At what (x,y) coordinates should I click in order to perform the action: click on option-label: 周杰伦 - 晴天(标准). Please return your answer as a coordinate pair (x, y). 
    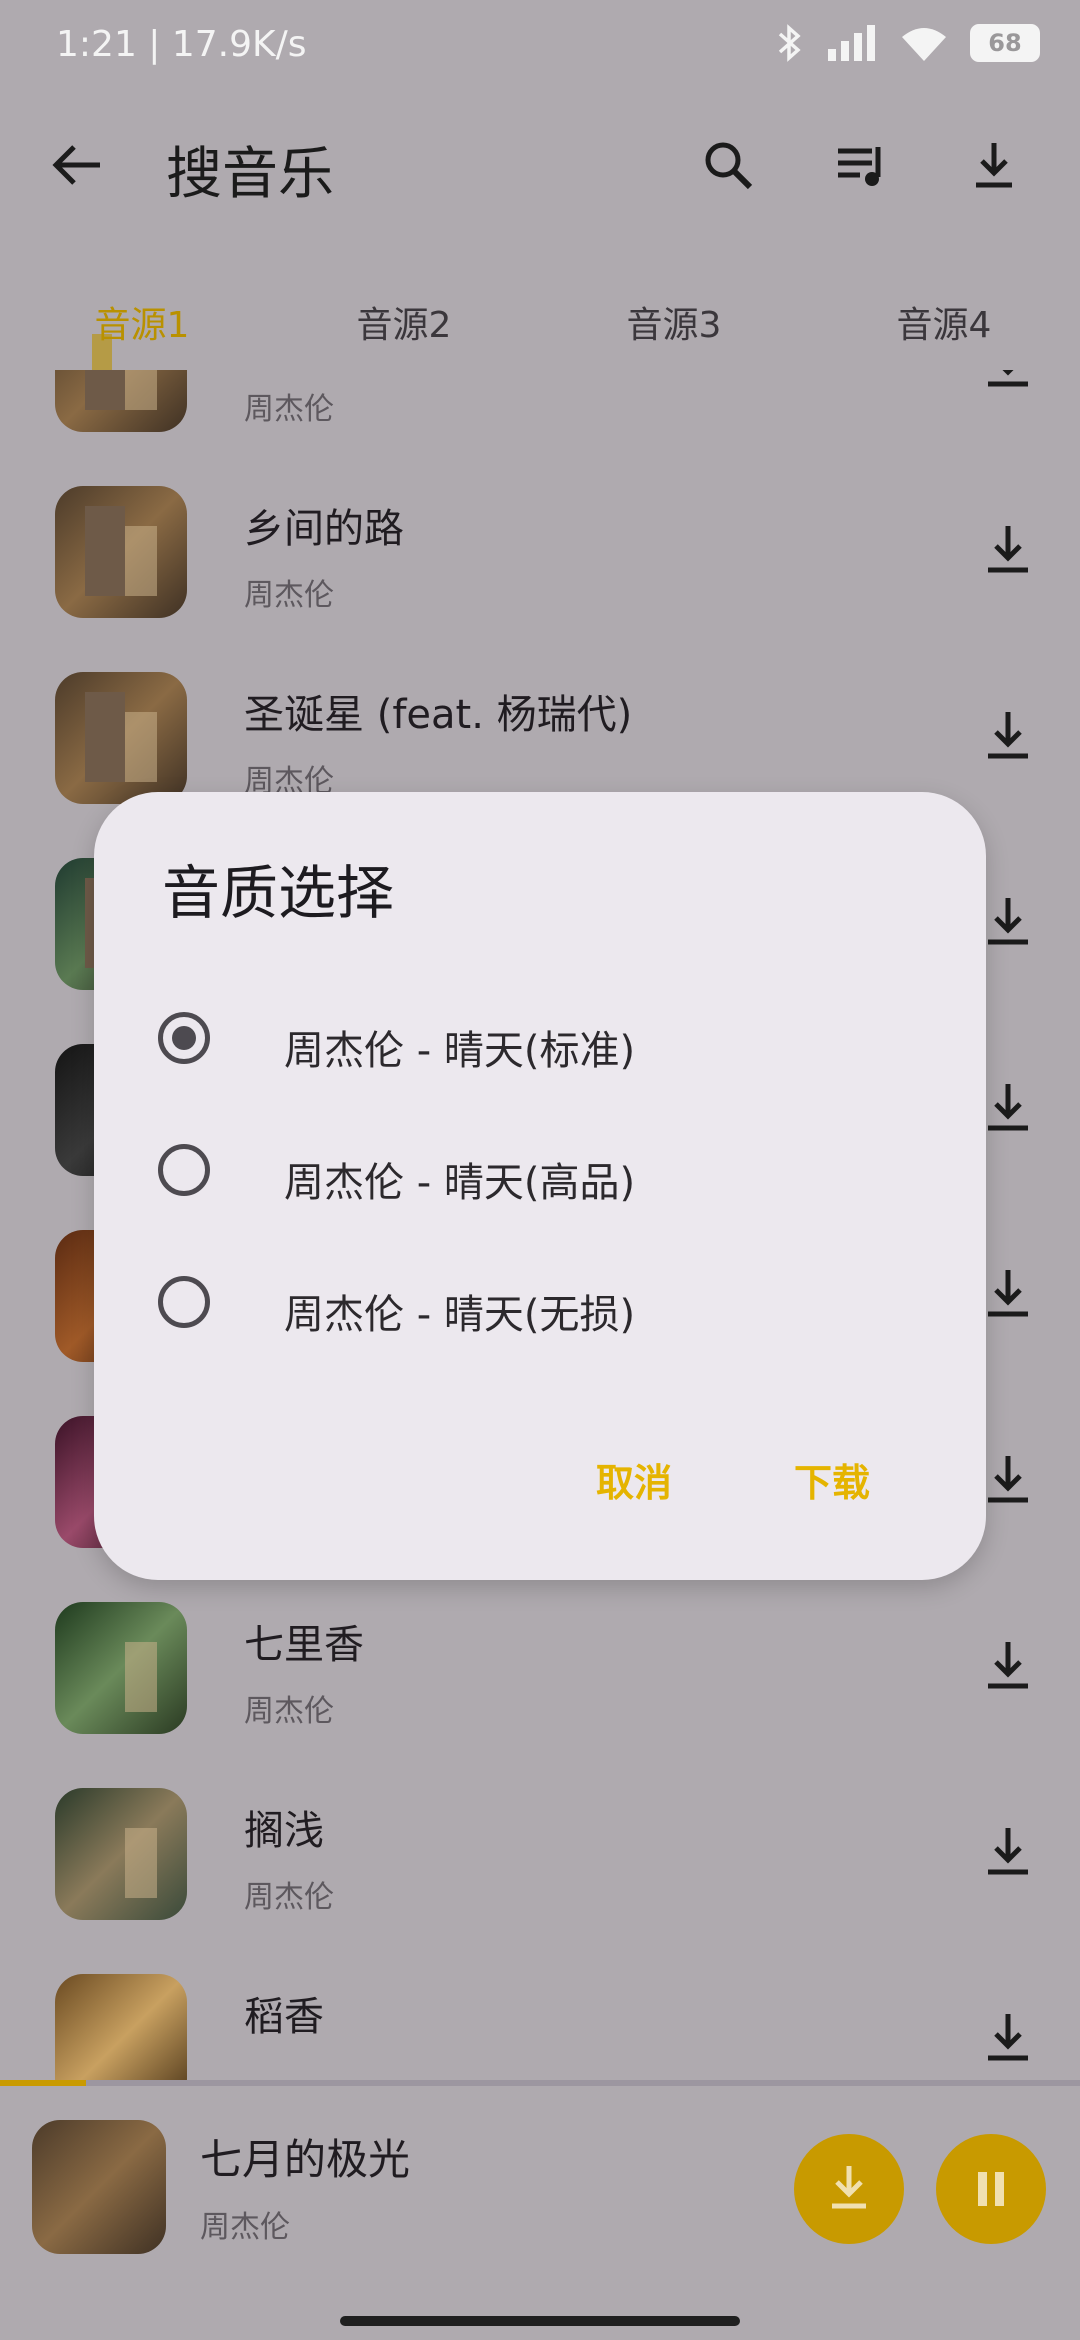
    Looking at the image, I should click on (460, 1051).